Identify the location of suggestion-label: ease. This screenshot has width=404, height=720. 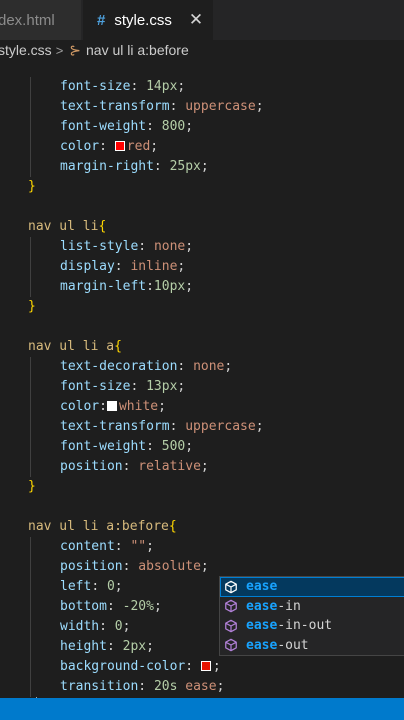
(262, 587).